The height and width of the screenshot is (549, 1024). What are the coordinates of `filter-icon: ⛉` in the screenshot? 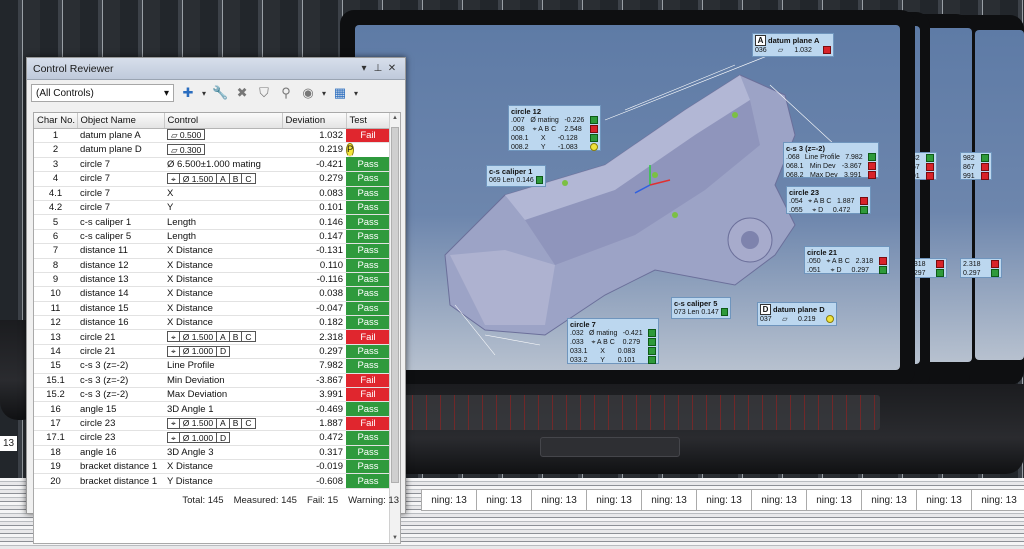 It's located at (264, 93).